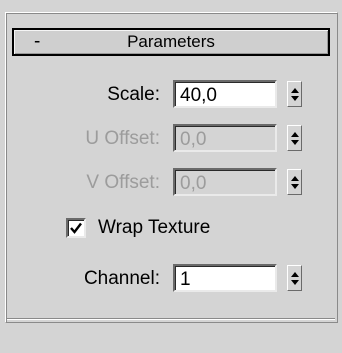 The height and width of the screenshot is (353, 342). Describe the element at coordinates (225, 138) in the screenshot. I see `u-offset-input: 0,0` at that location.